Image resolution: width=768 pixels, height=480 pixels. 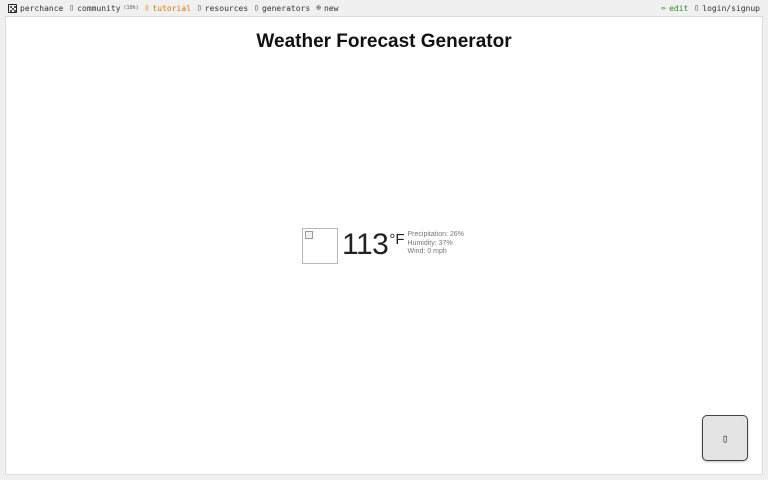 I want to click on login-icon: ▯, so click(x=697, y=7).